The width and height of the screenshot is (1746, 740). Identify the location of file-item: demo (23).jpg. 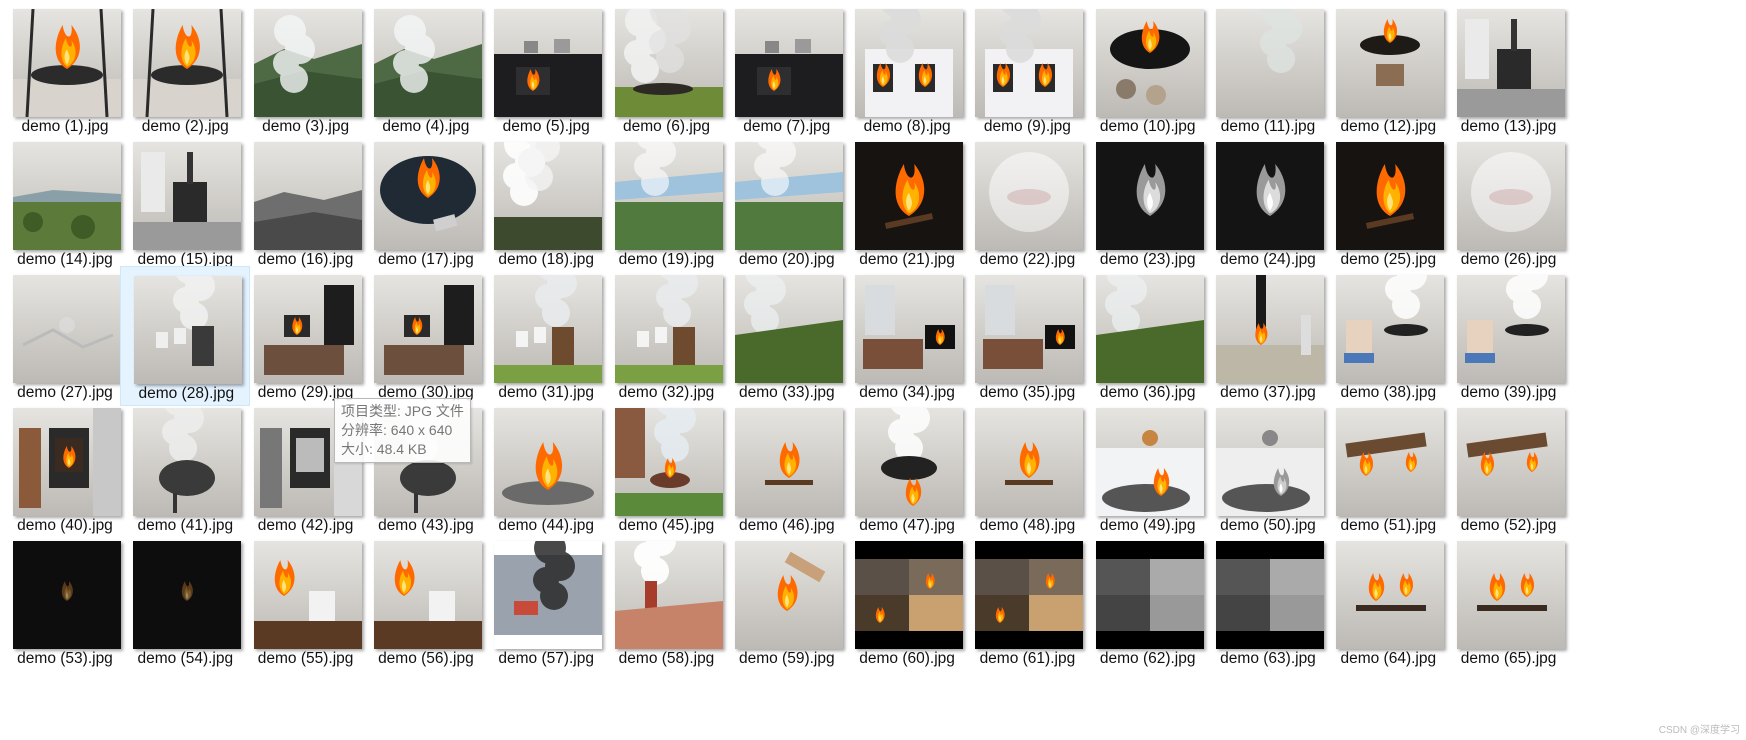
(1148, 203).